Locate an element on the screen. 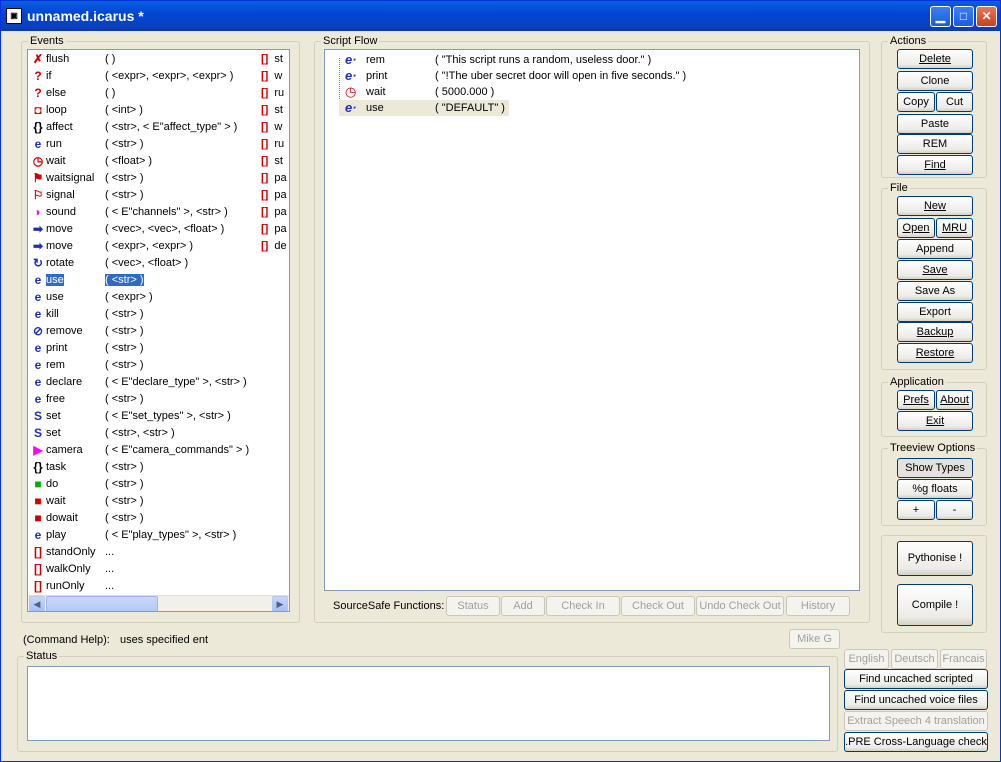 Image resolution: width=1001 pixels, height=762 pixels. event-name: play is located at coordinates (56, 535).